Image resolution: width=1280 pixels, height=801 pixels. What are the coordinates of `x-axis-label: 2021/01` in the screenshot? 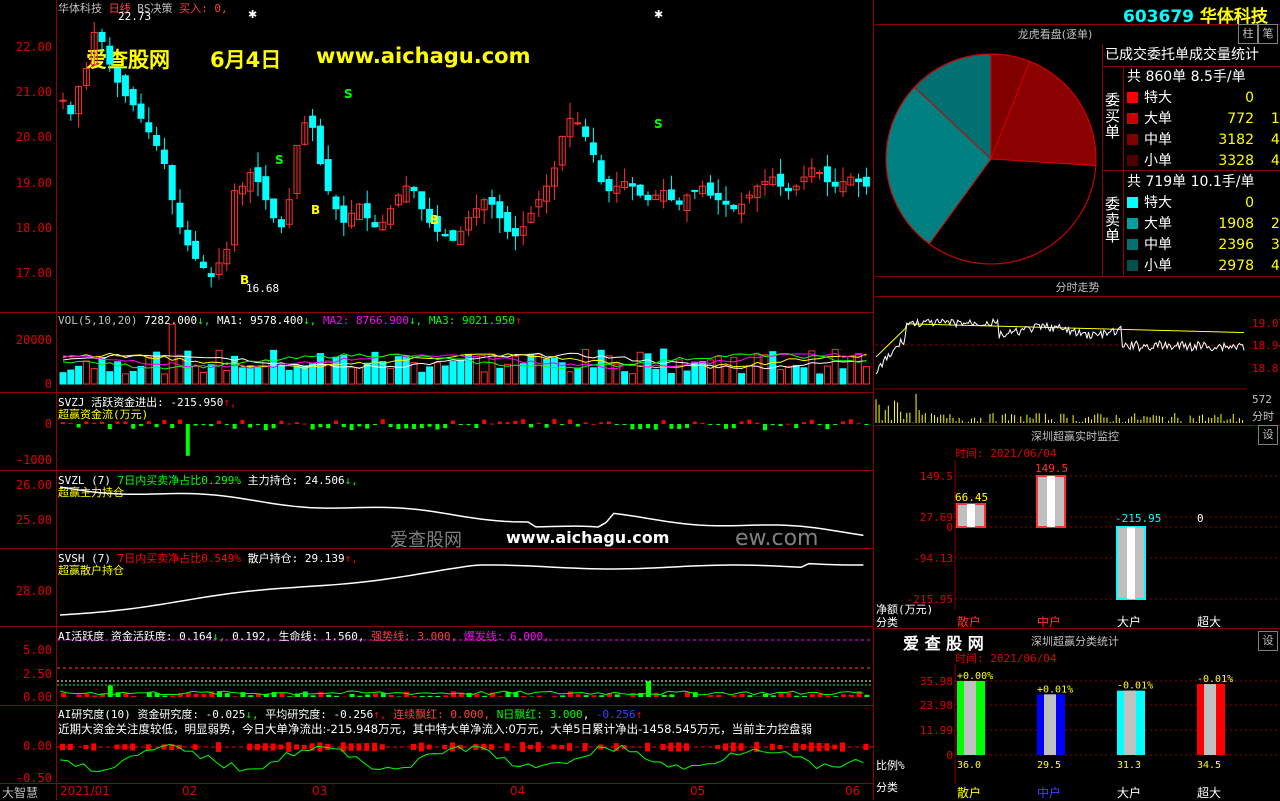 It's located at (85, 791).